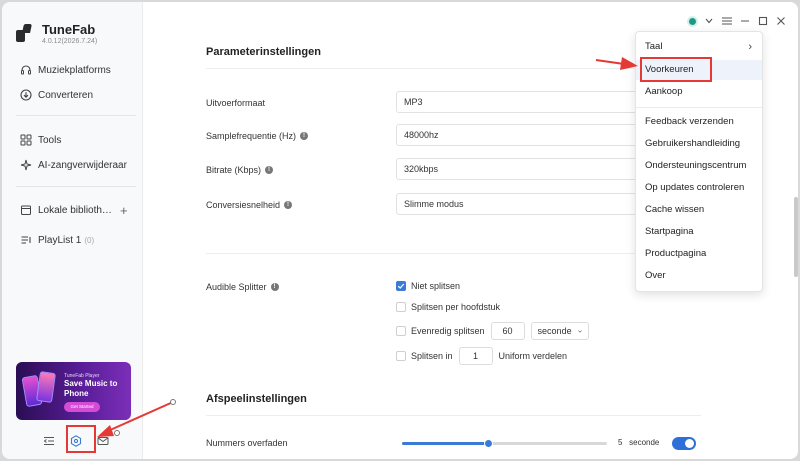  I want to click on sidebar-item-ai-vocal-remover: AI-zangverwijderaar, so click(73, 165).